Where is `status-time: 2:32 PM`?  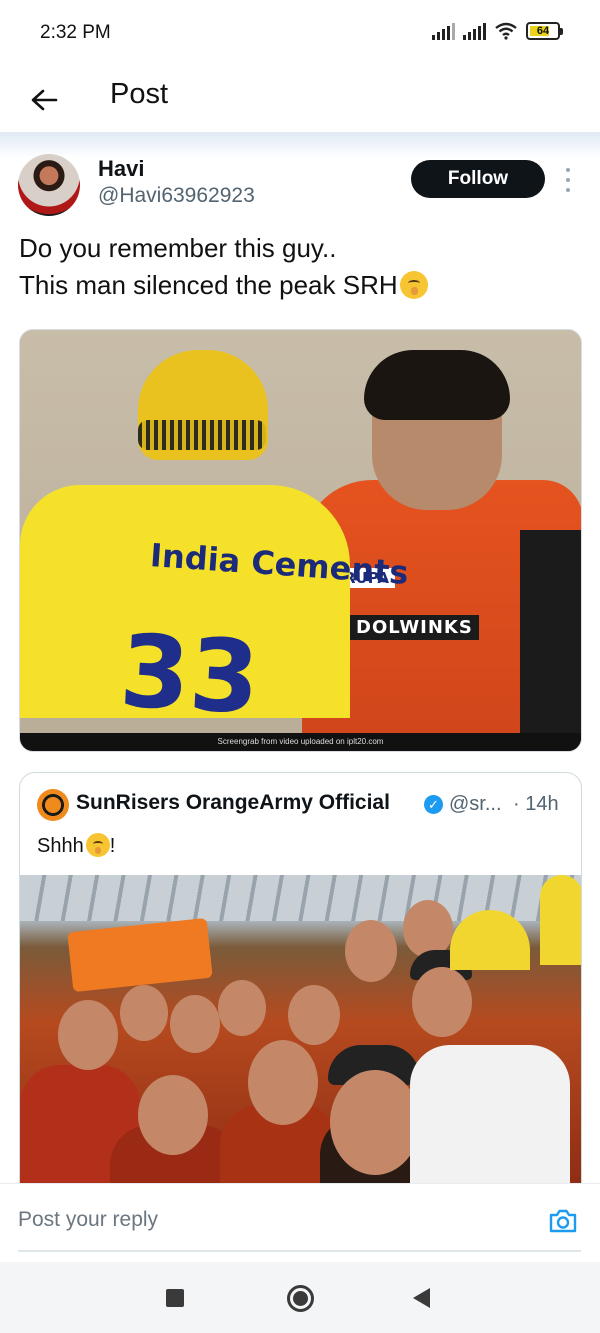 status-time: 2:32 PM is located at coordinates (75, 32).